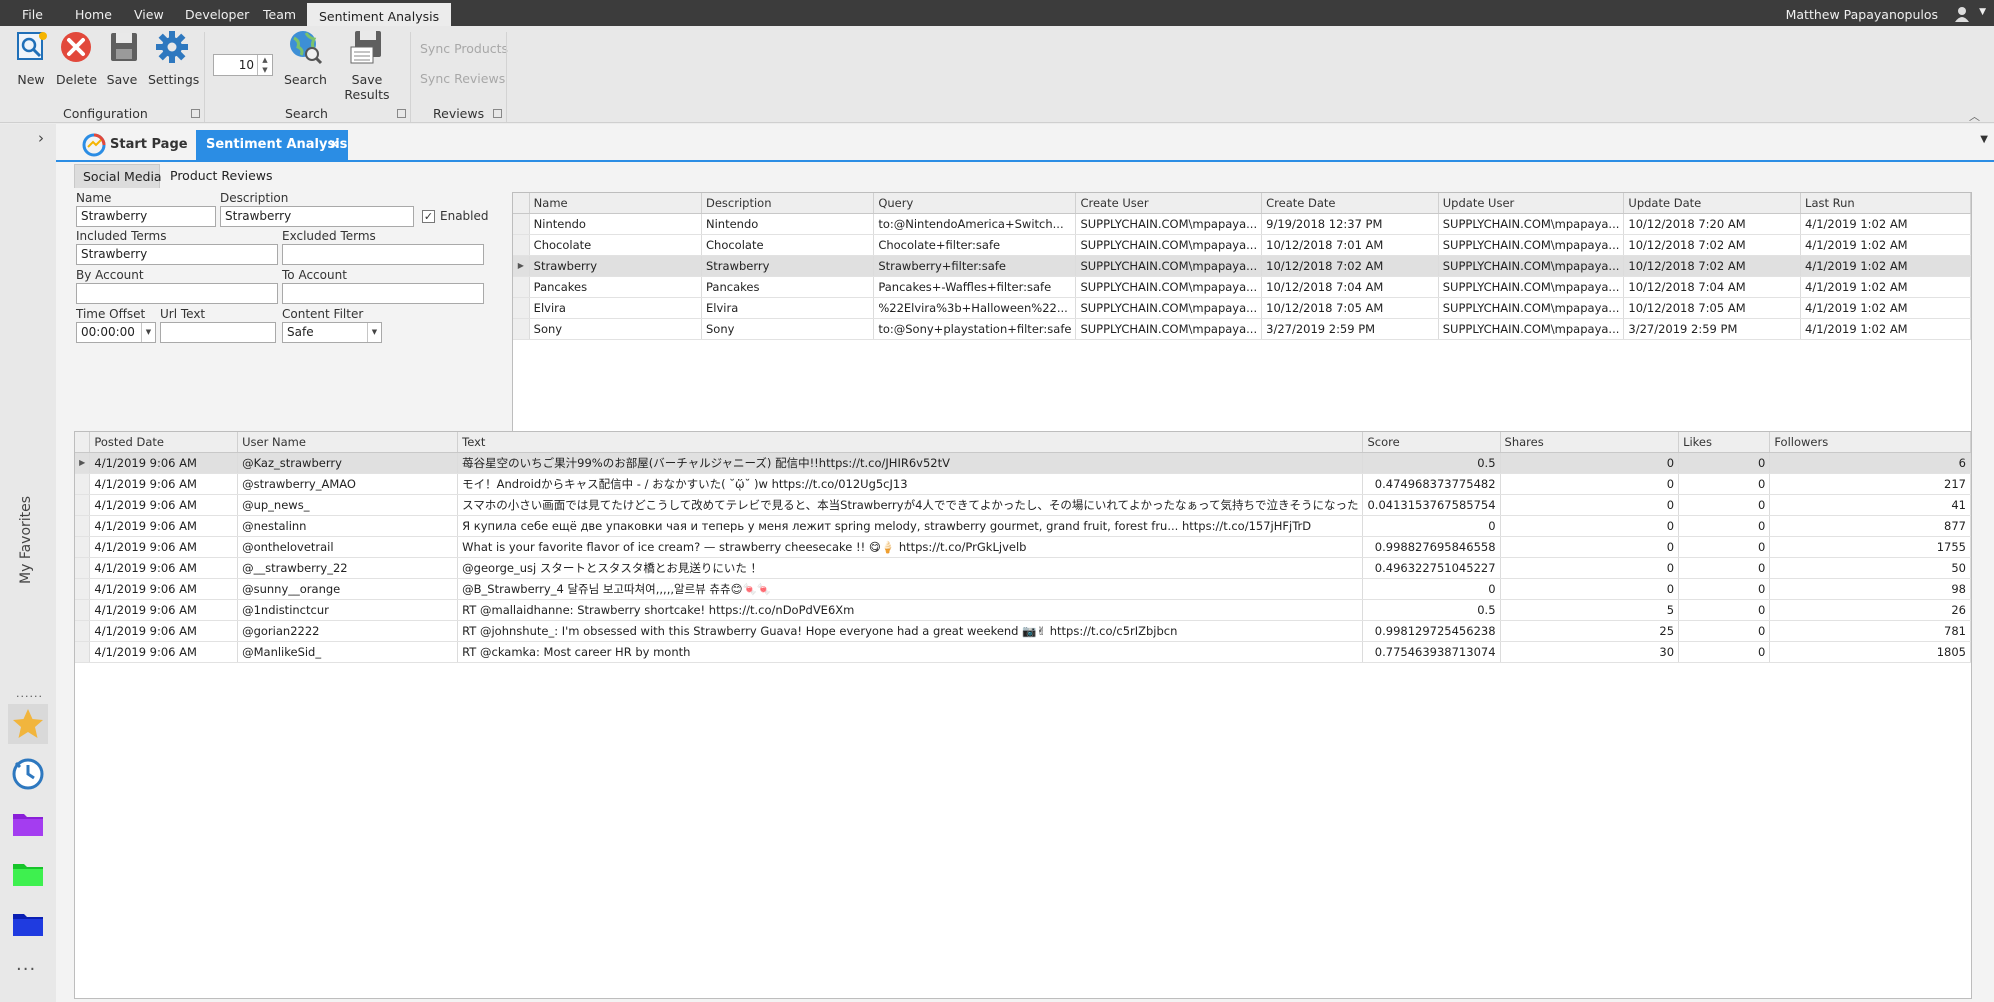 This screenshot has height=1002, width=1994. What do you see at coordinates (314, 275) in the screenshot?
I see `to-account-label: To Account` at bounding box center [314, 275].